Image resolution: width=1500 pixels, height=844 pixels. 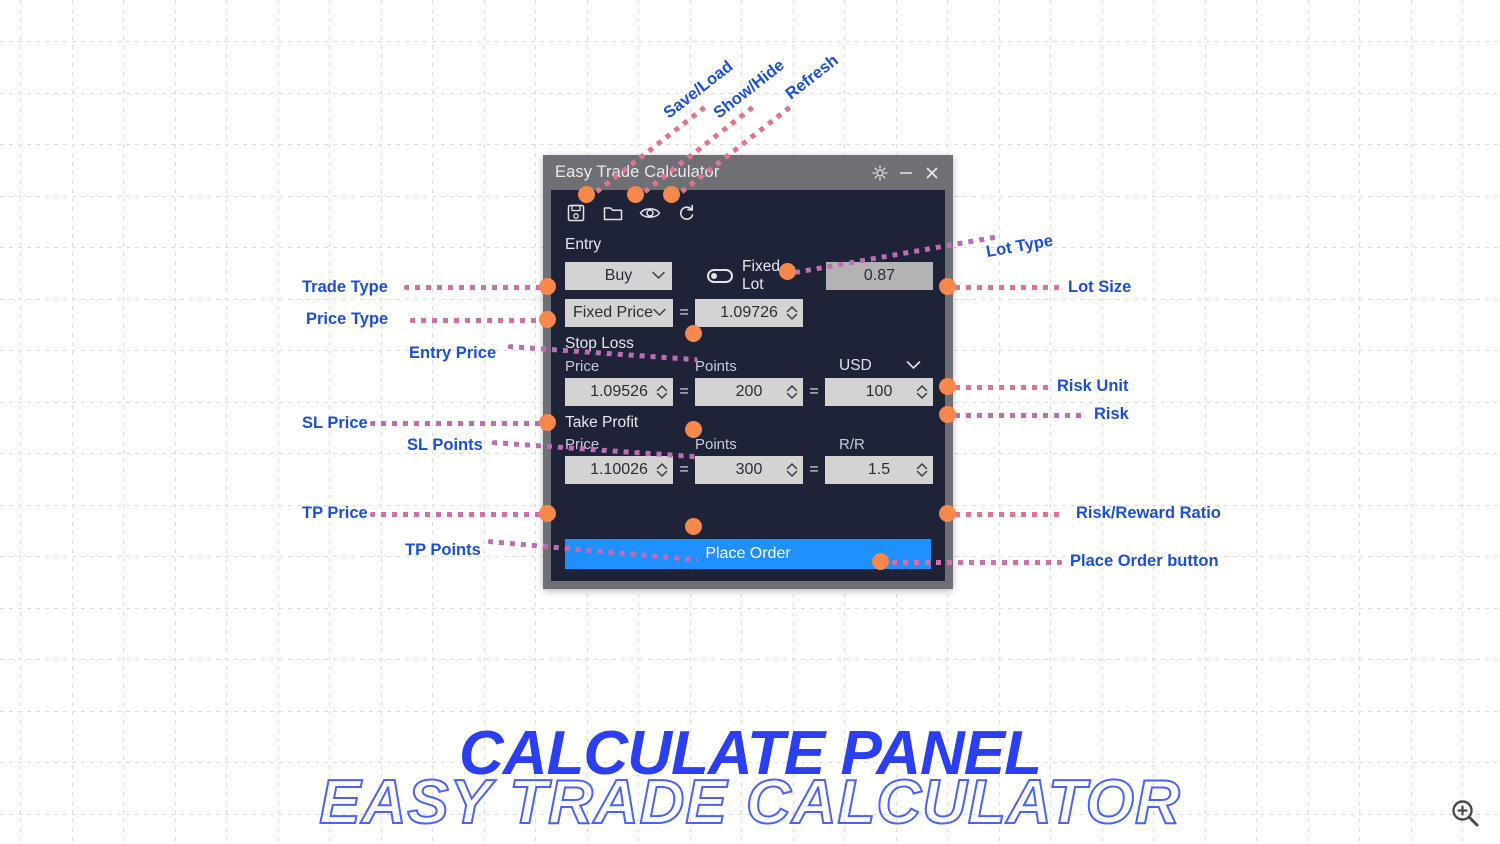 I want to click on annotation-risk-reward-ratio: Risk/Reward Ratio, so click(x=1148, y=513).